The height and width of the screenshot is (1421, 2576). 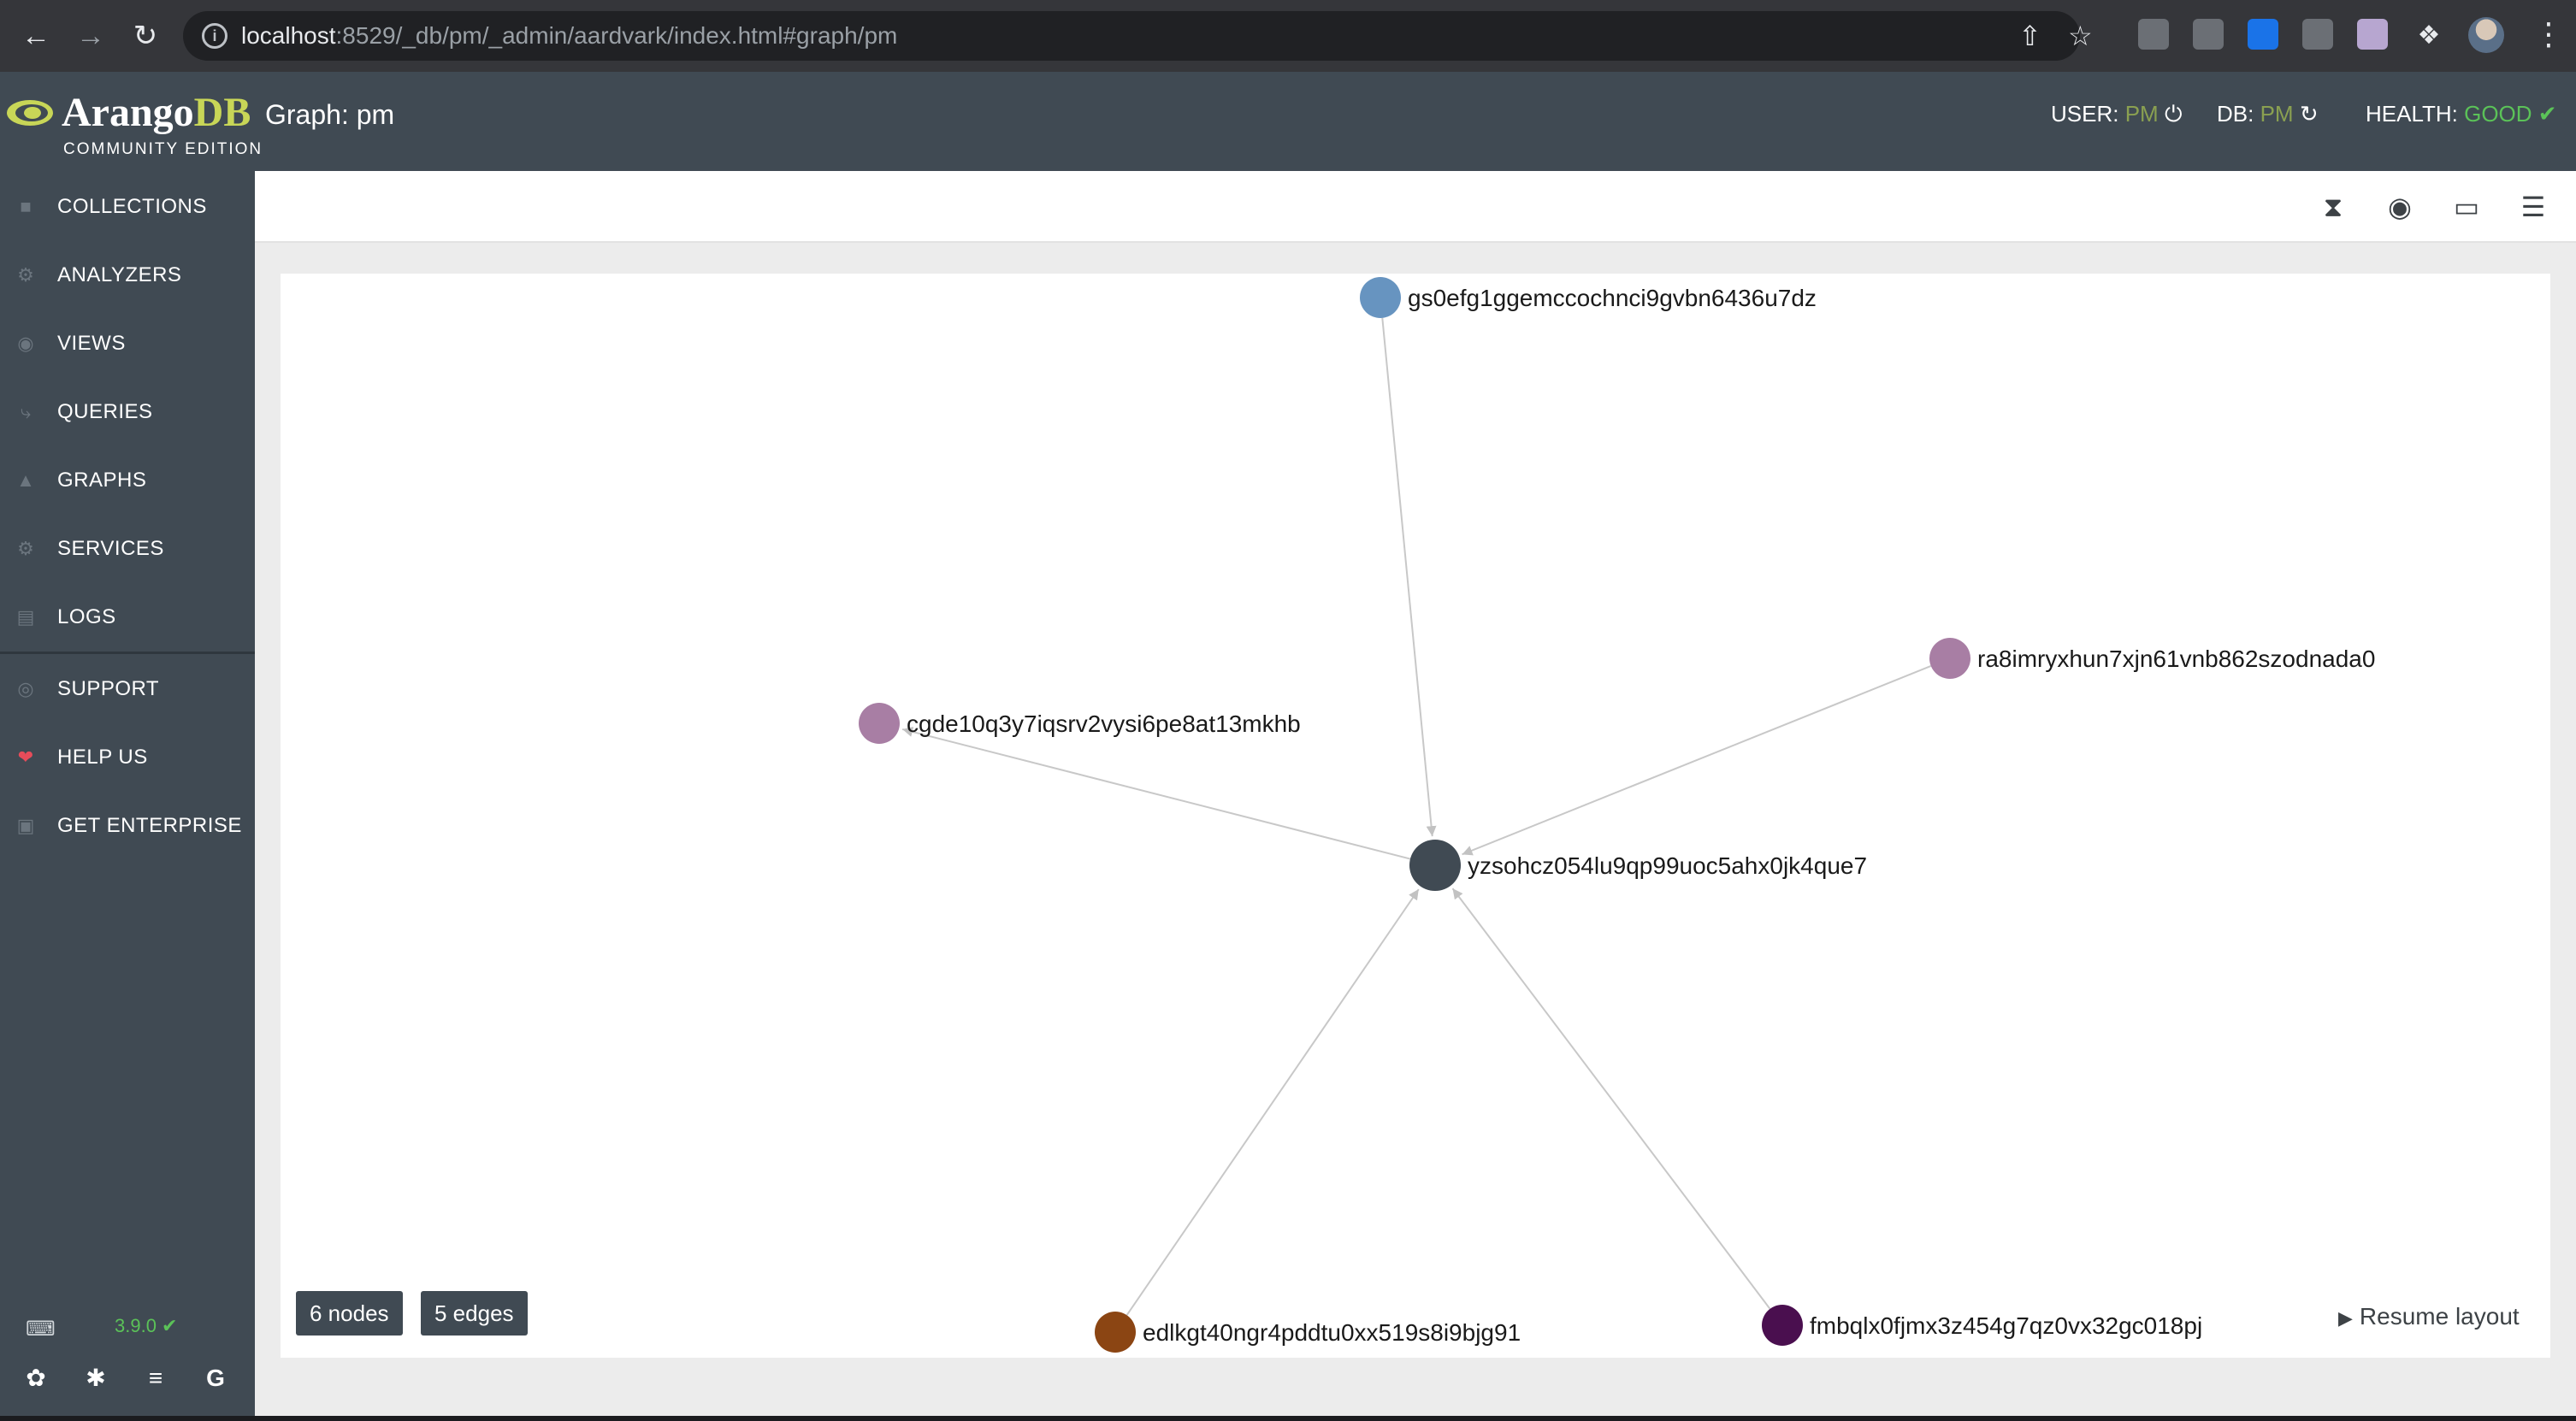 I want to click on resume-layout-button: ▶ Resume layout, so click(x=2429, y=1316).